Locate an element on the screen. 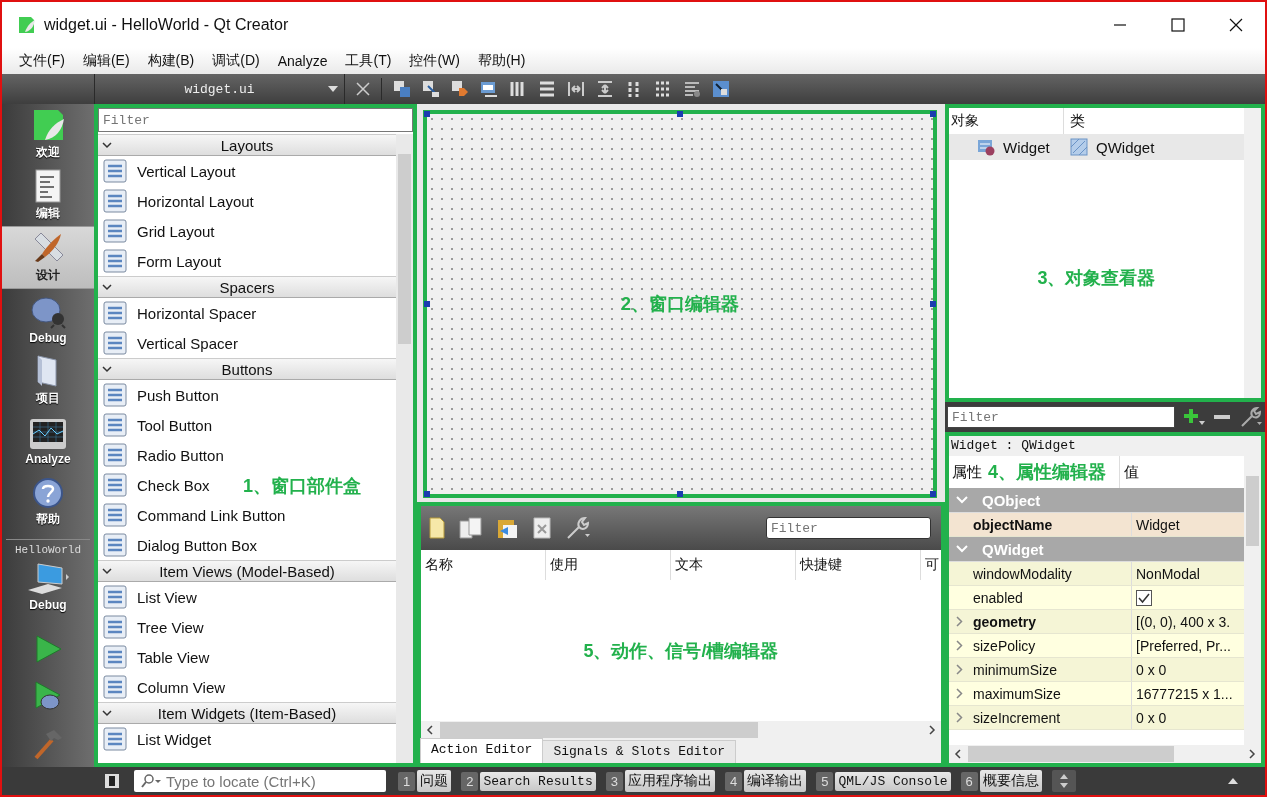 This screenshot has width=1267, height=797. category-header: Item Widgets (Item-Based) is located at coordinates (247, 713).